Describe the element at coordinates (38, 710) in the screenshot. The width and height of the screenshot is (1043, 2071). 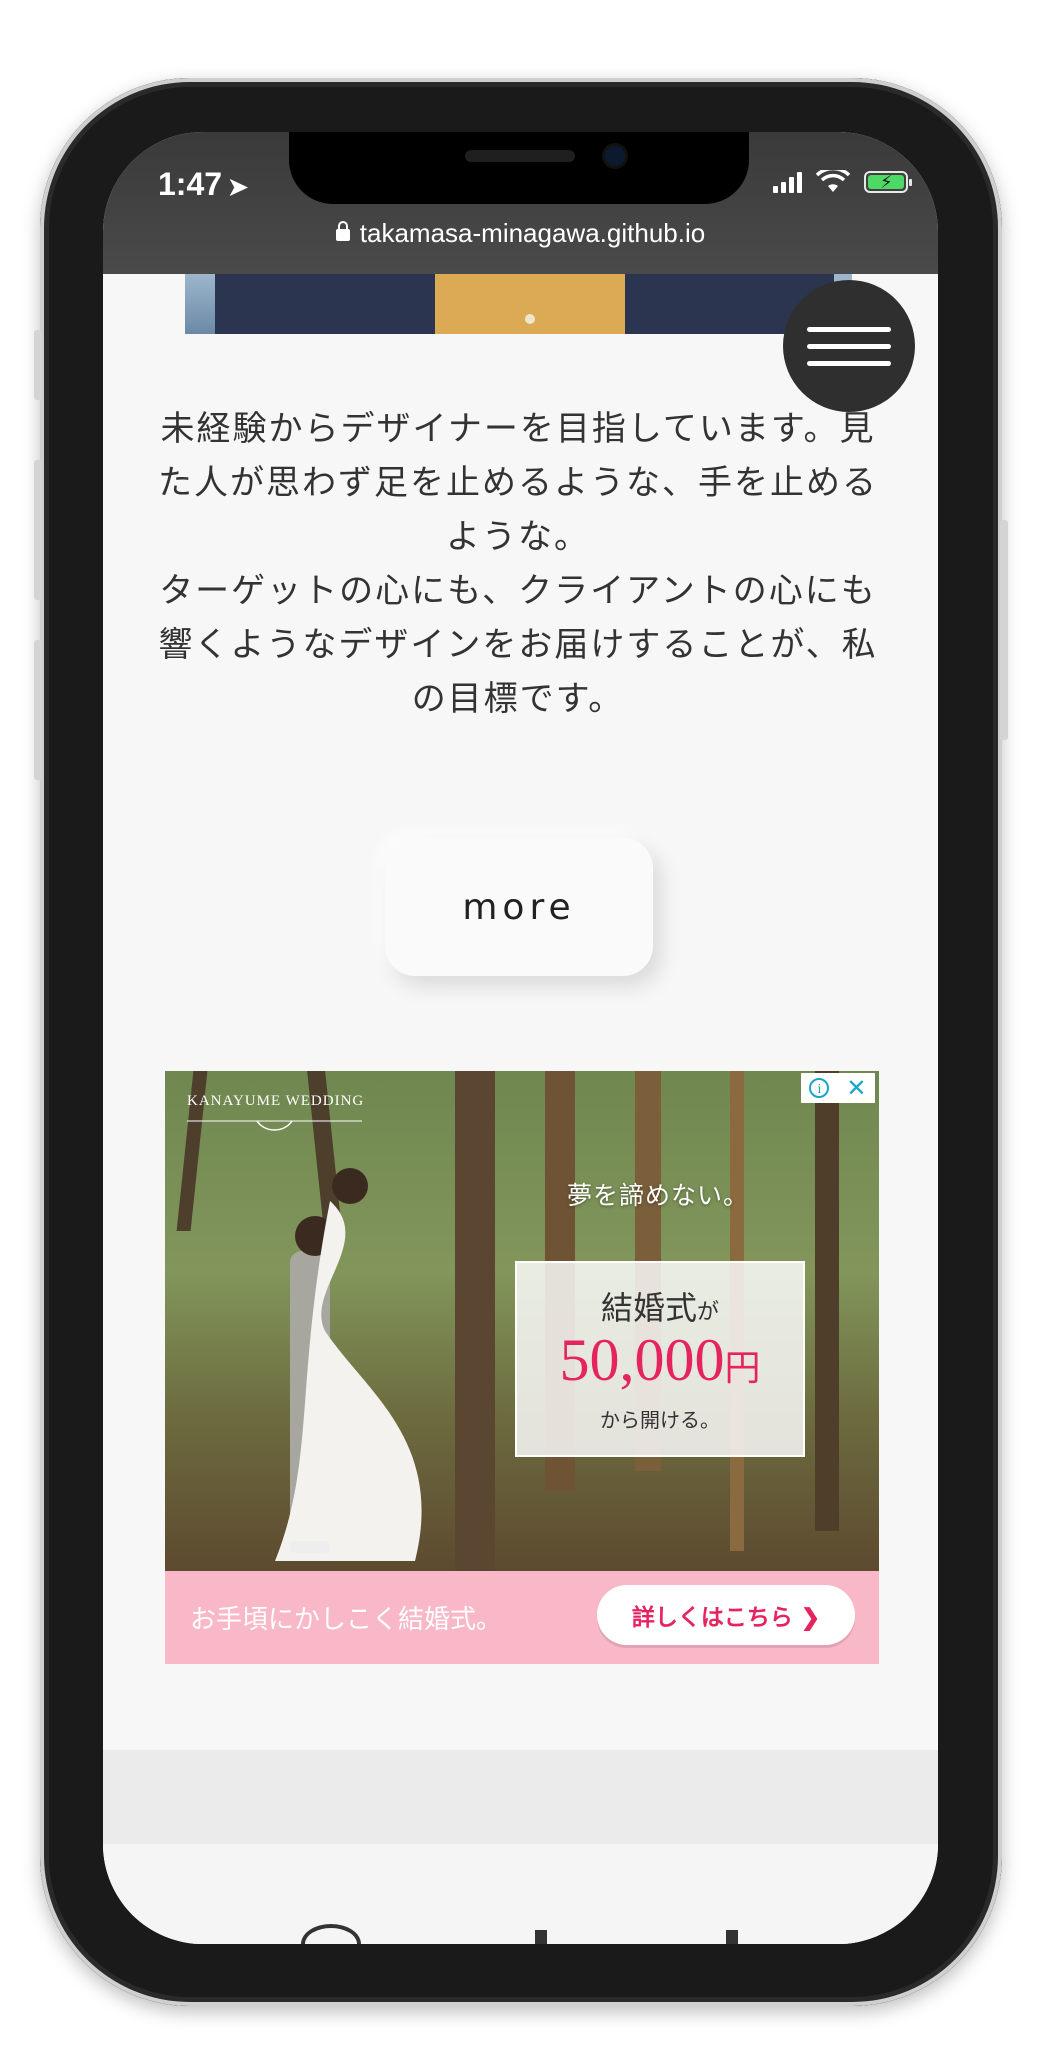
I see `volume-down-button` at that location.